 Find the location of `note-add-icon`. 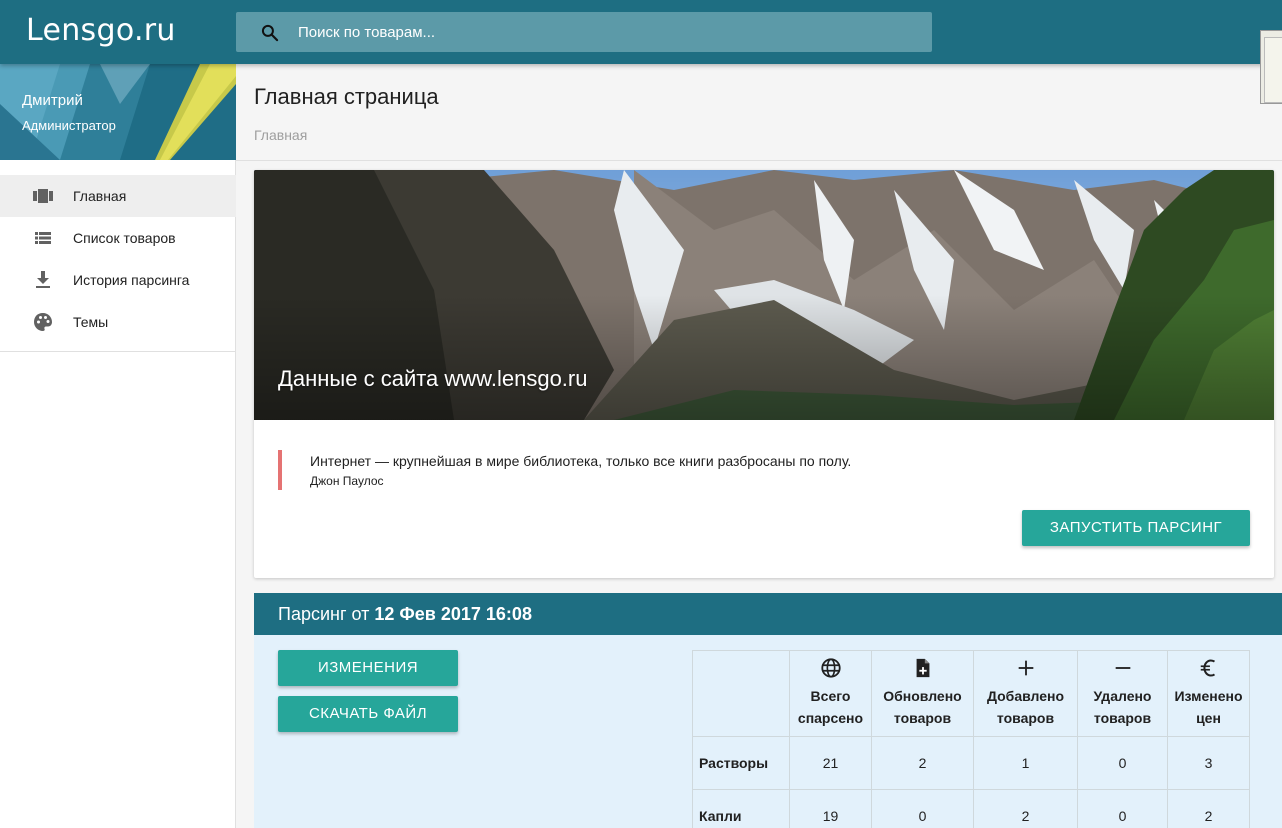

note-add-icon is located at coordinates (922, 668).